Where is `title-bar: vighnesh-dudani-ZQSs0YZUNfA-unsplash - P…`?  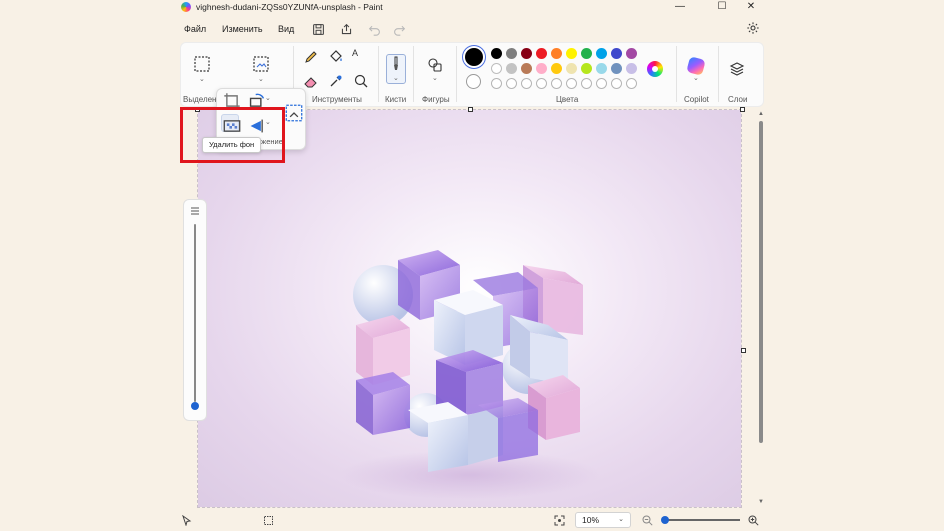
title-bar: vighnesh-dudani-ZQSs0YZUNfA-unsplash - P… is located at coordinates (472, 8).